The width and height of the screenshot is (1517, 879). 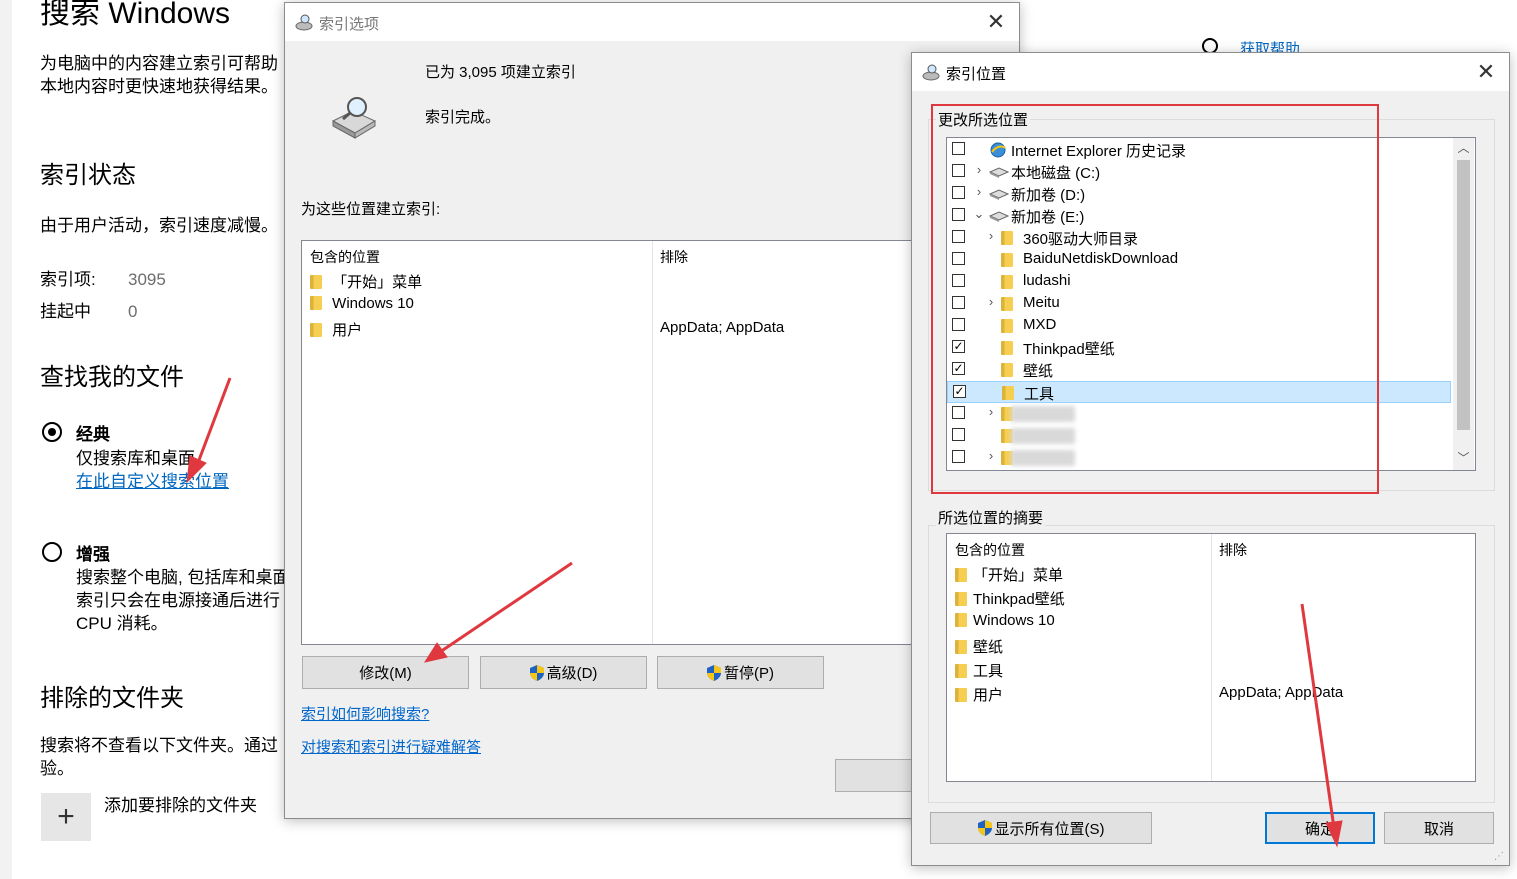 I want to click on pending-value: 0, so click(x=133, y=311).